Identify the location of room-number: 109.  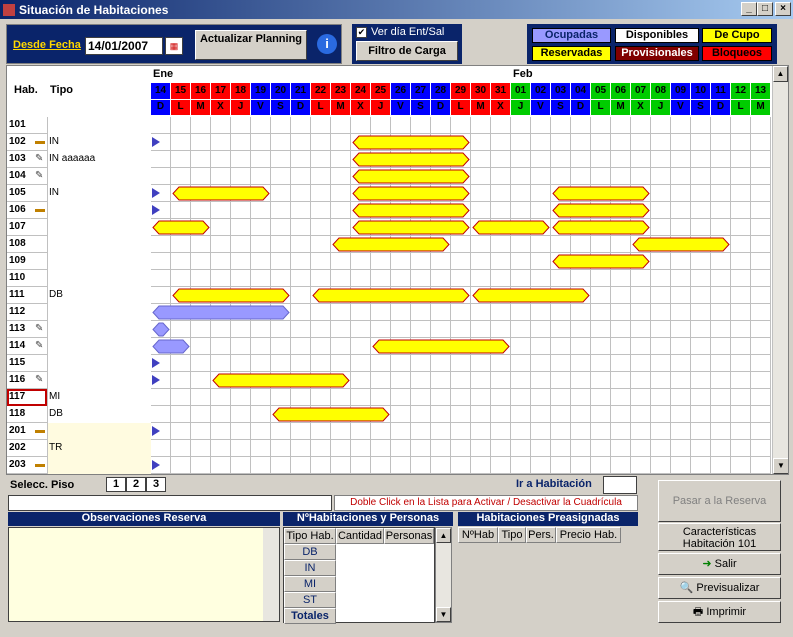
(27, 261).